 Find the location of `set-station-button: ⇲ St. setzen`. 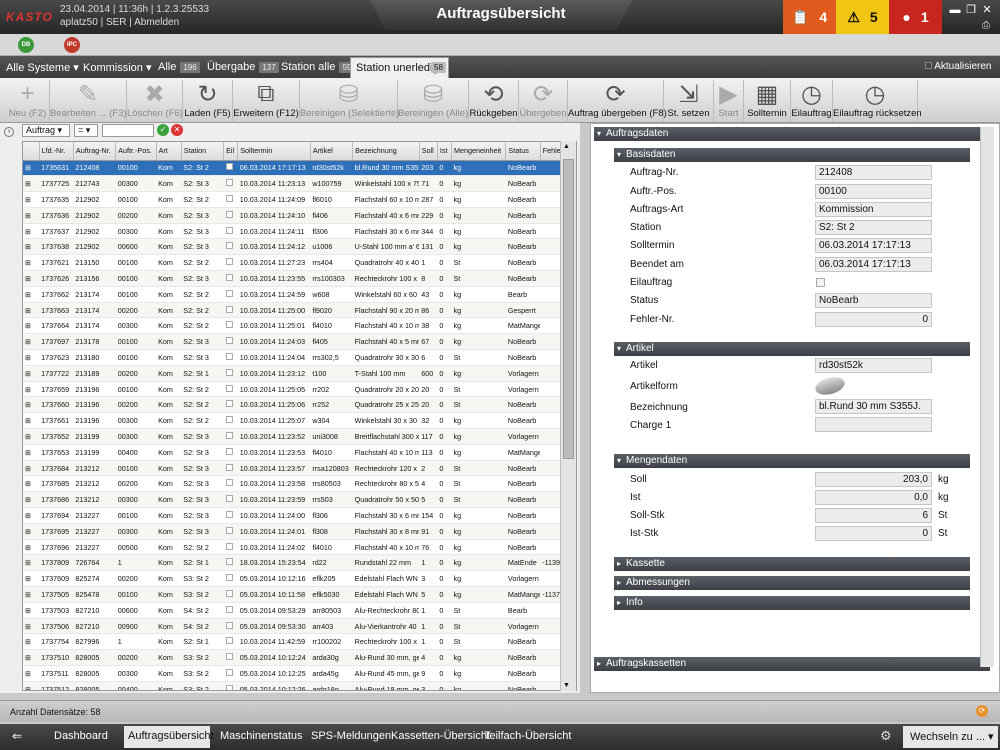

set-station-button: ⇲ St. setzen is located at coordinates (689, 101).